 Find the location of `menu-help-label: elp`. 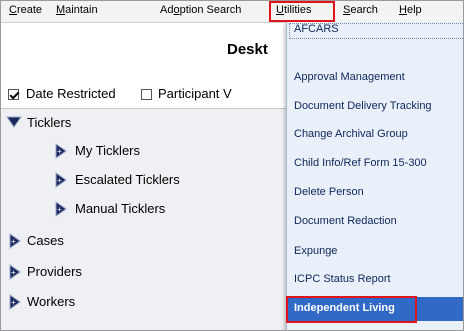

menu-help-label: elp is located at coordinates (414, 10).